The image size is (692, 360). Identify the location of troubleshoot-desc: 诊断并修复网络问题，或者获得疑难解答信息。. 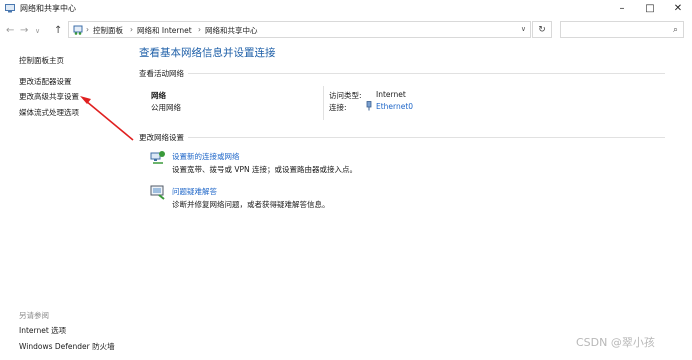
(251, 204).